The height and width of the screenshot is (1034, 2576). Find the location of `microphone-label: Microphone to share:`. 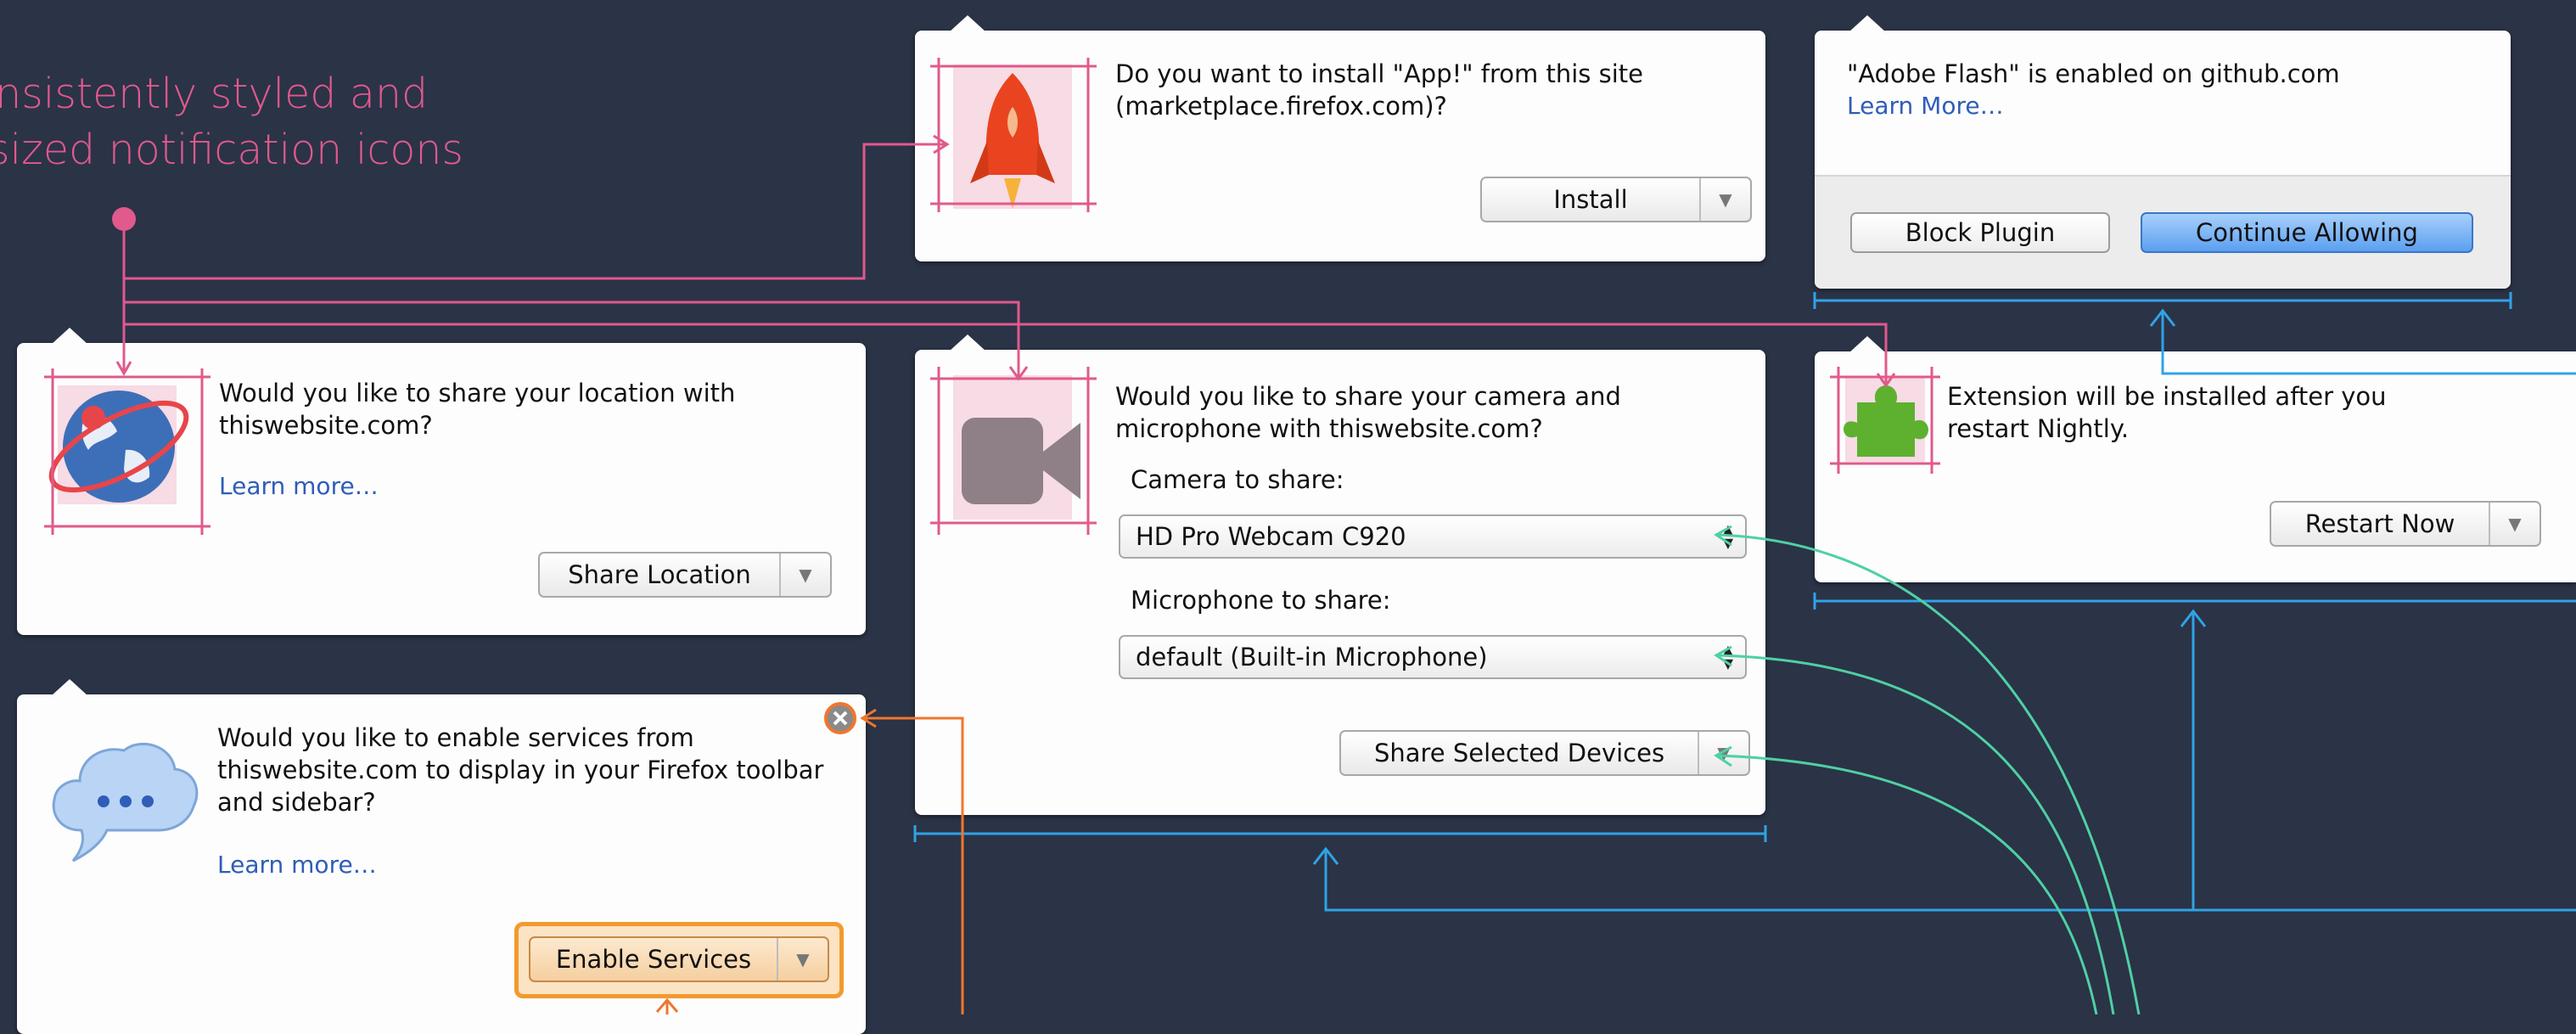

microphone-label: Microphone to share: is located at coordinates (1261, 600).